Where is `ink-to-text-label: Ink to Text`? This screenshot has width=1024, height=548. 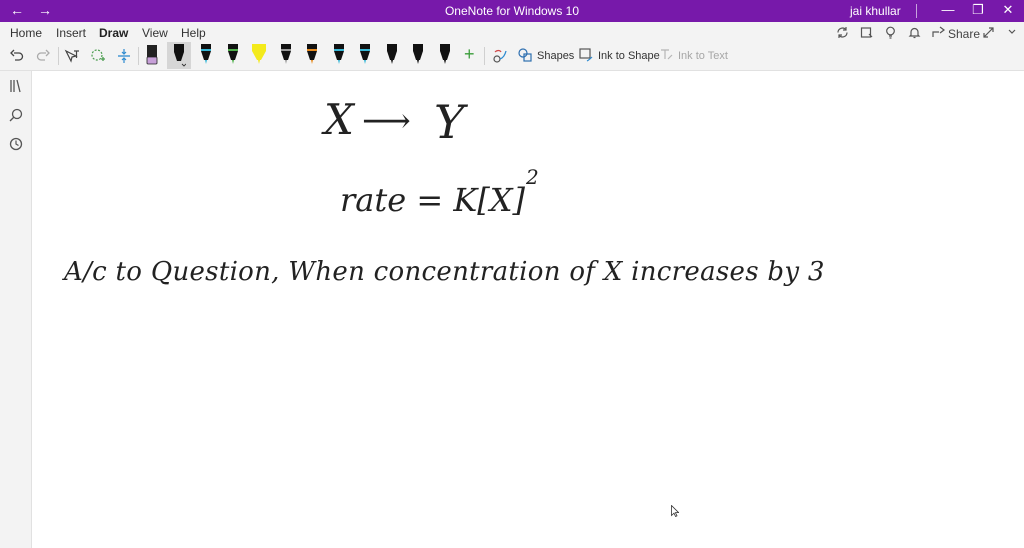 ink-to-text-label: Ink to Text is located at coordinates (703, 56).